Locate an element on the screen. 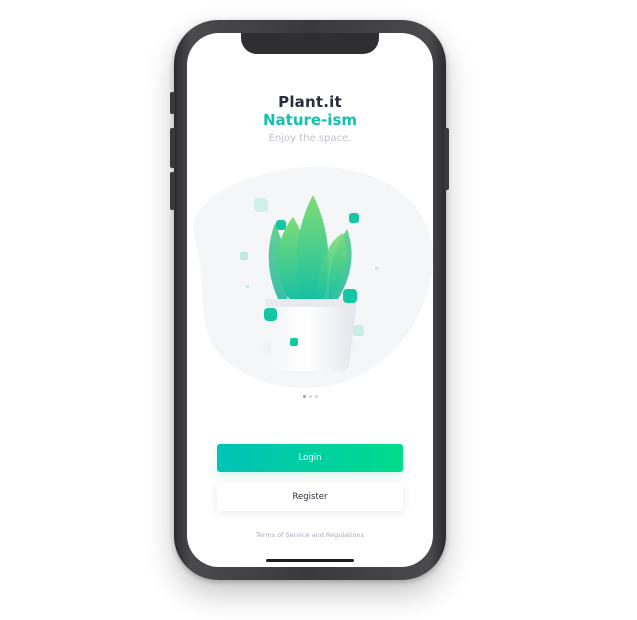 The height and width of the screenshot is (620, 637). login-button: Login is located at coordinates (310, 458).